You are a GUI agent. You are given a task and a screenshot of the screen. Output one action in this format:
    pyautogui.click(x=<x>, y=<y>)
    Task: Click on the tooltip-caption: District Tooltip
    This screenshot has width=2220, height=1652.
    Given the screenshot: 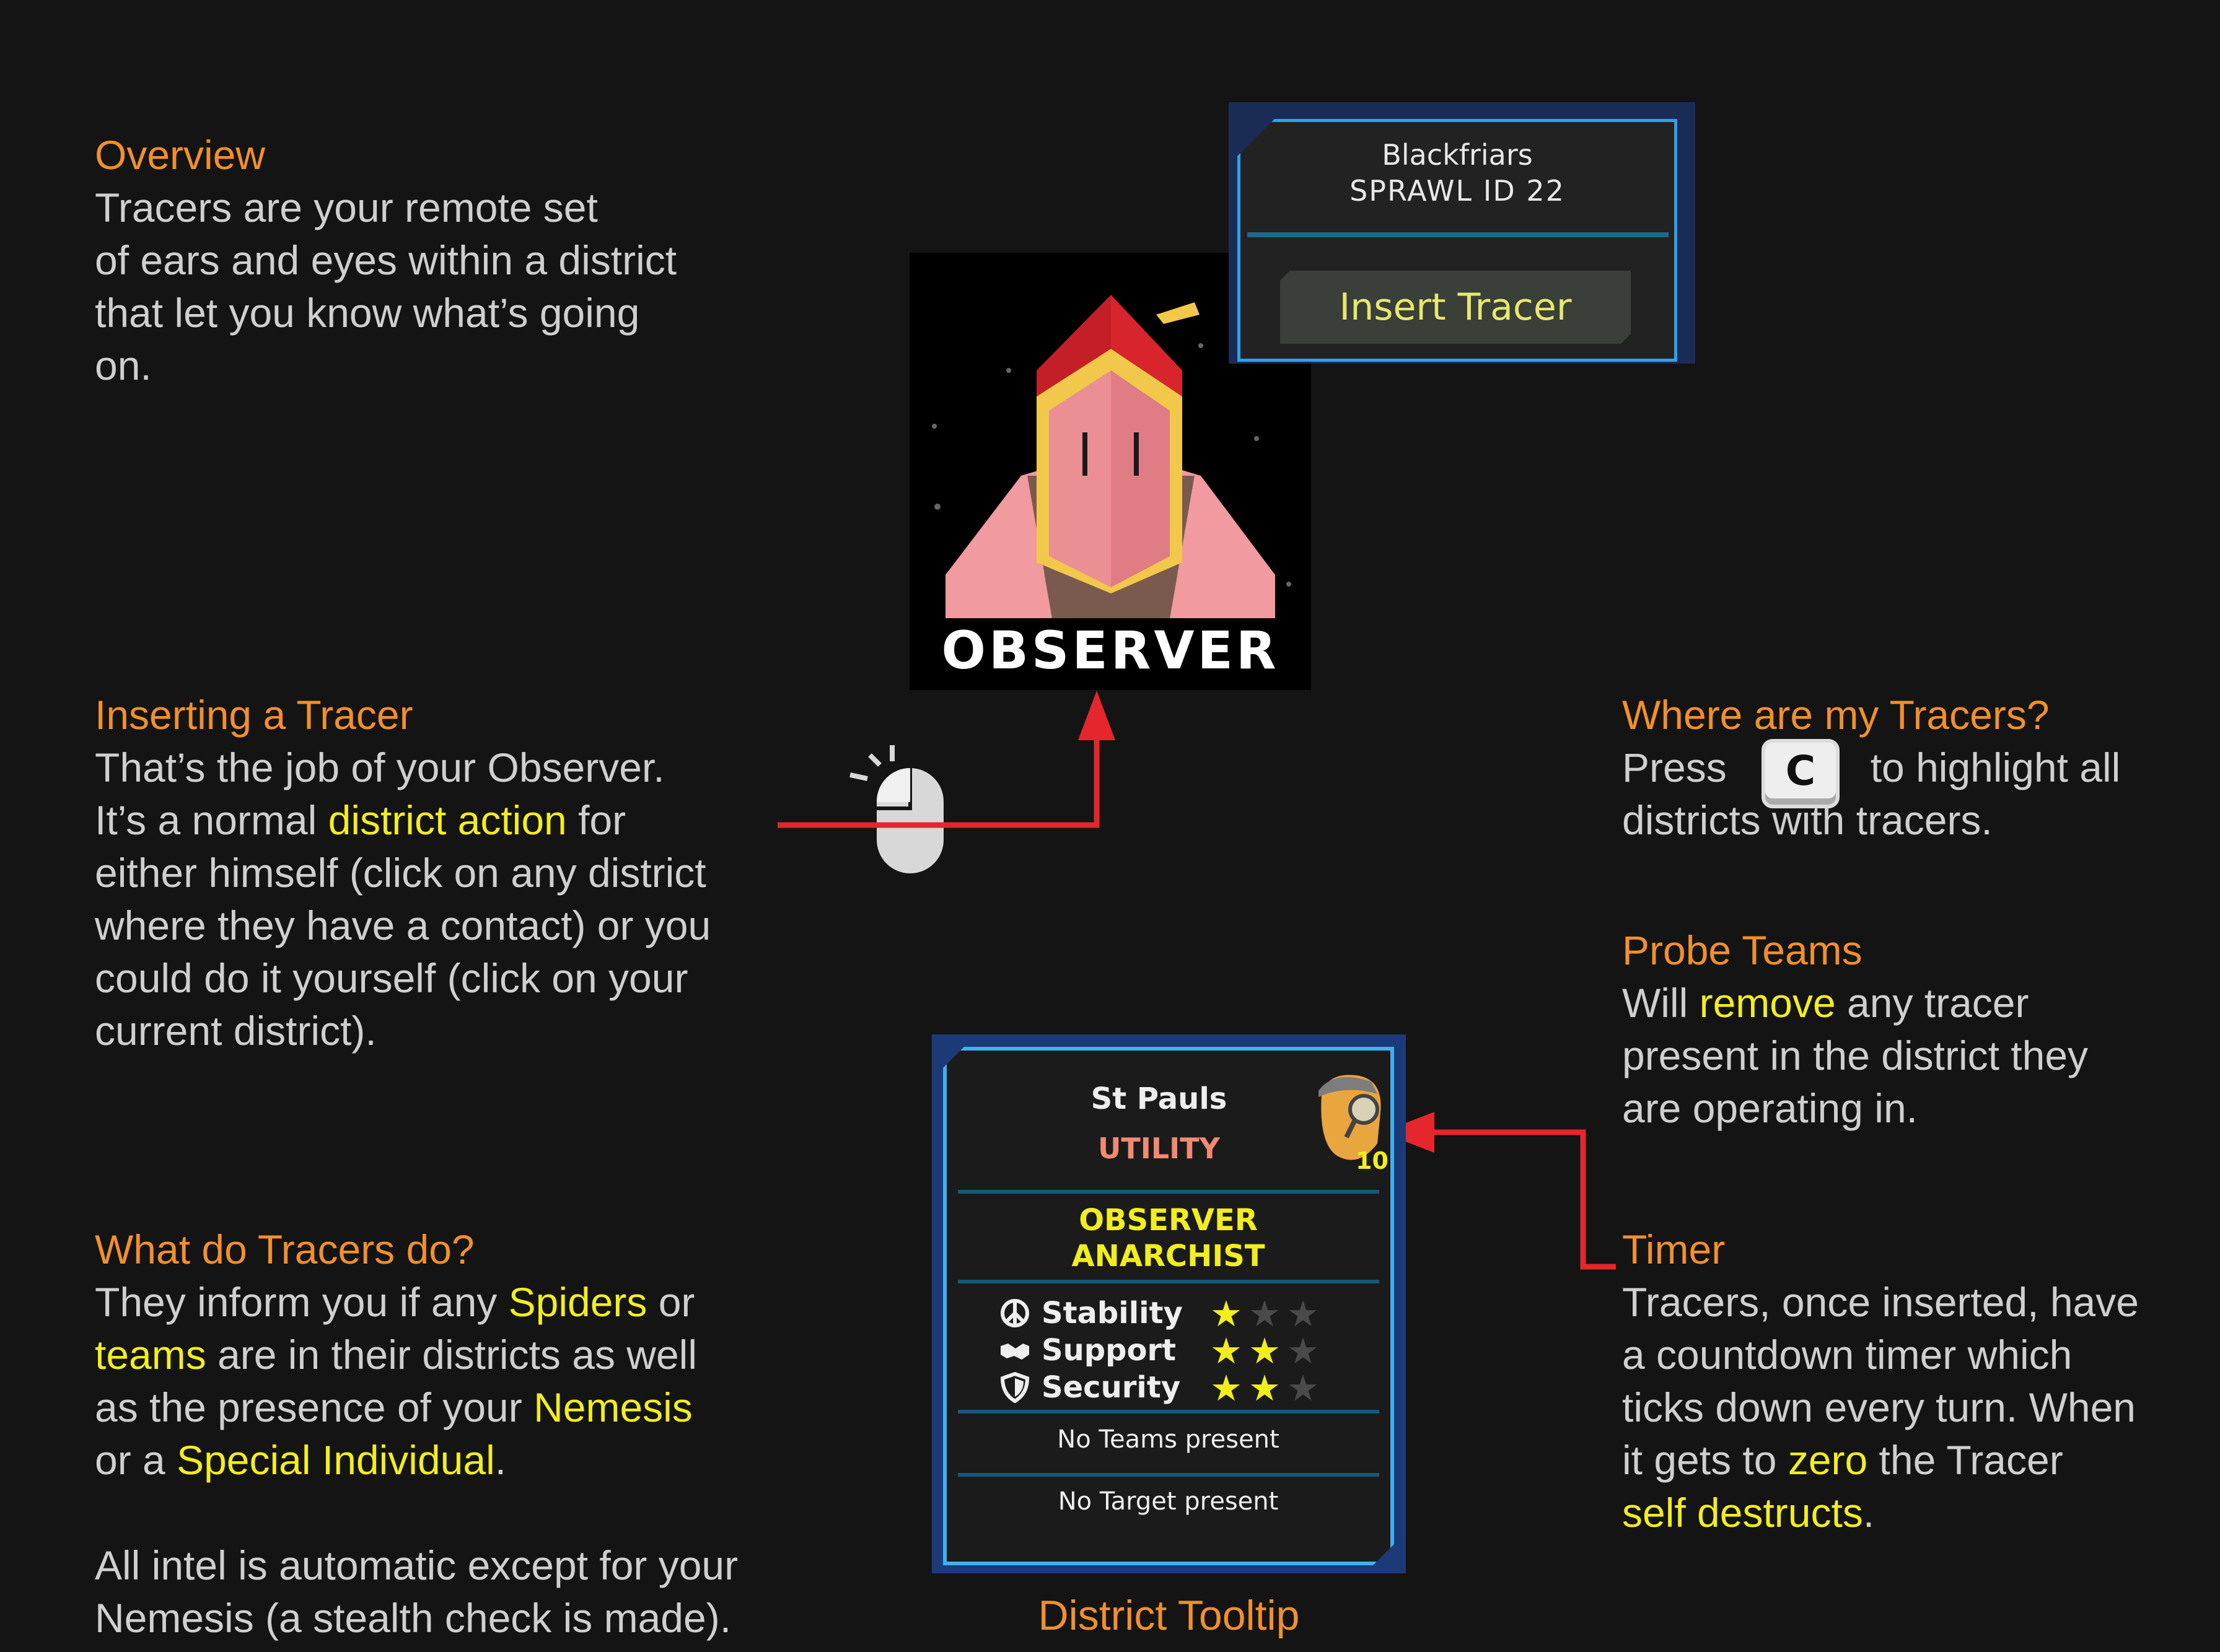 What is the action you would take?
    pyautogui.click(x=1169, y=1615)
    